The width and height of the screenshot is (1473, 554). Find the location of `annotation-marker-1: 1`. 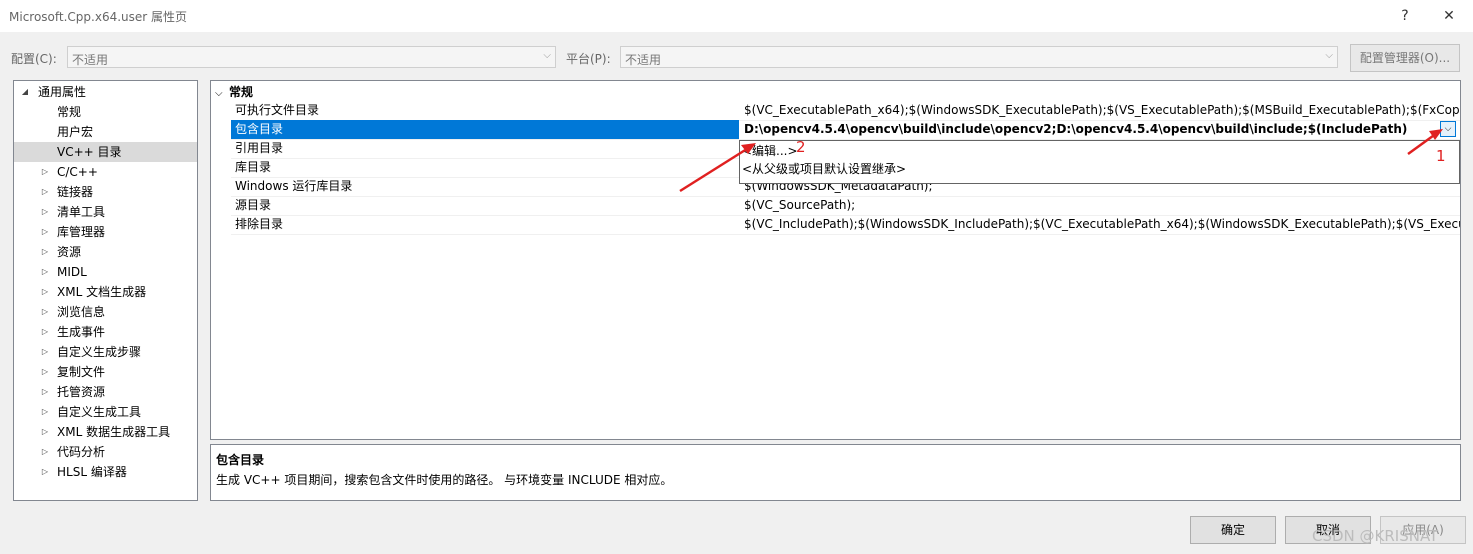

annotation-marker-1: 1 is located at coordinates (1441, 156).